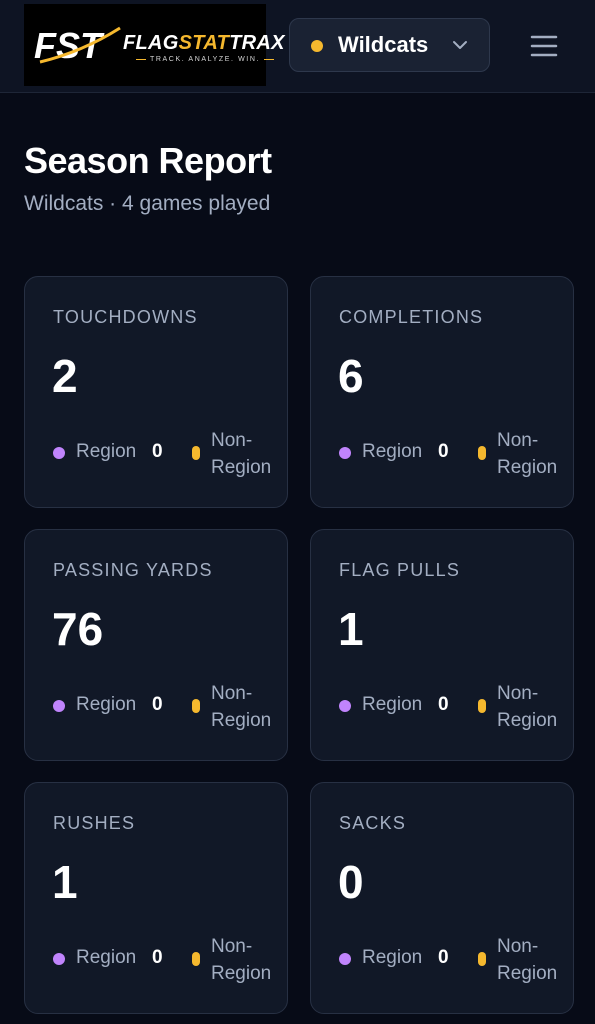 The width and height of the screenshot is (595, 1024). Describe the element at coordinates (65, 376) in the screenshot. I see `stat-total: 2` at that location.